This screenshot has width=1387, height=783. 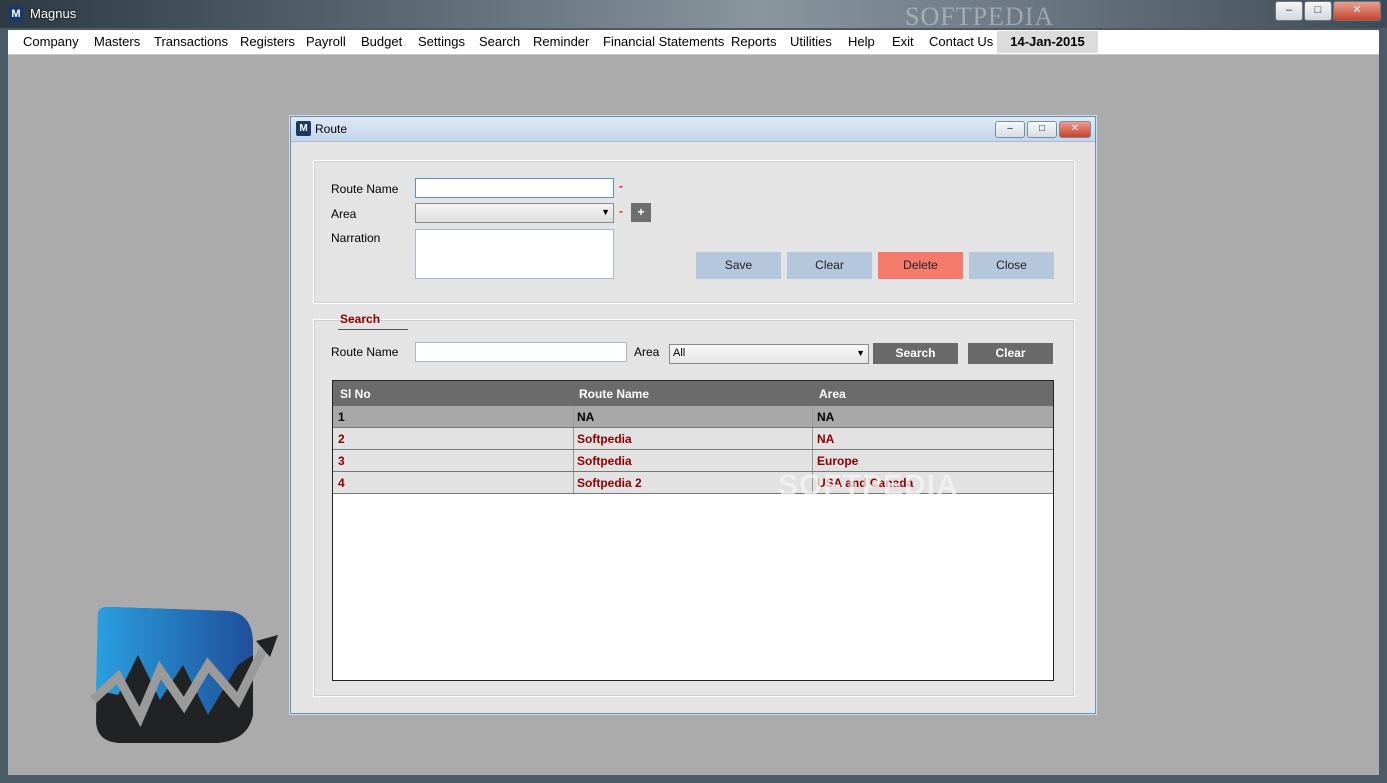 I want to click on menu-reports: Reports, so click(x=754, y=41).